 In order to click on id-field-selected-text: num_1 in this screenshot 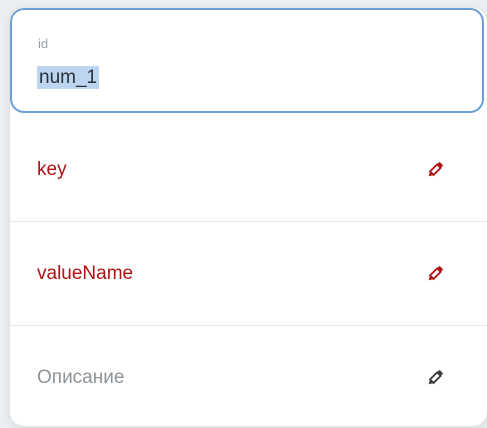, I will do `click(68, 77)`.